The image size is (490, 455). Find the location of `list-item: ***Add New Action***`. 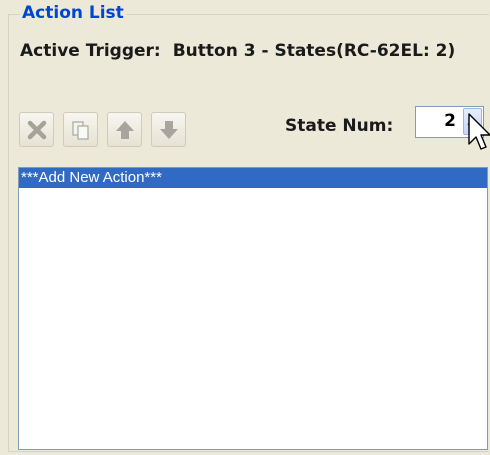

list-item: ***Add New Action*** is located at coordinates (253, 178).